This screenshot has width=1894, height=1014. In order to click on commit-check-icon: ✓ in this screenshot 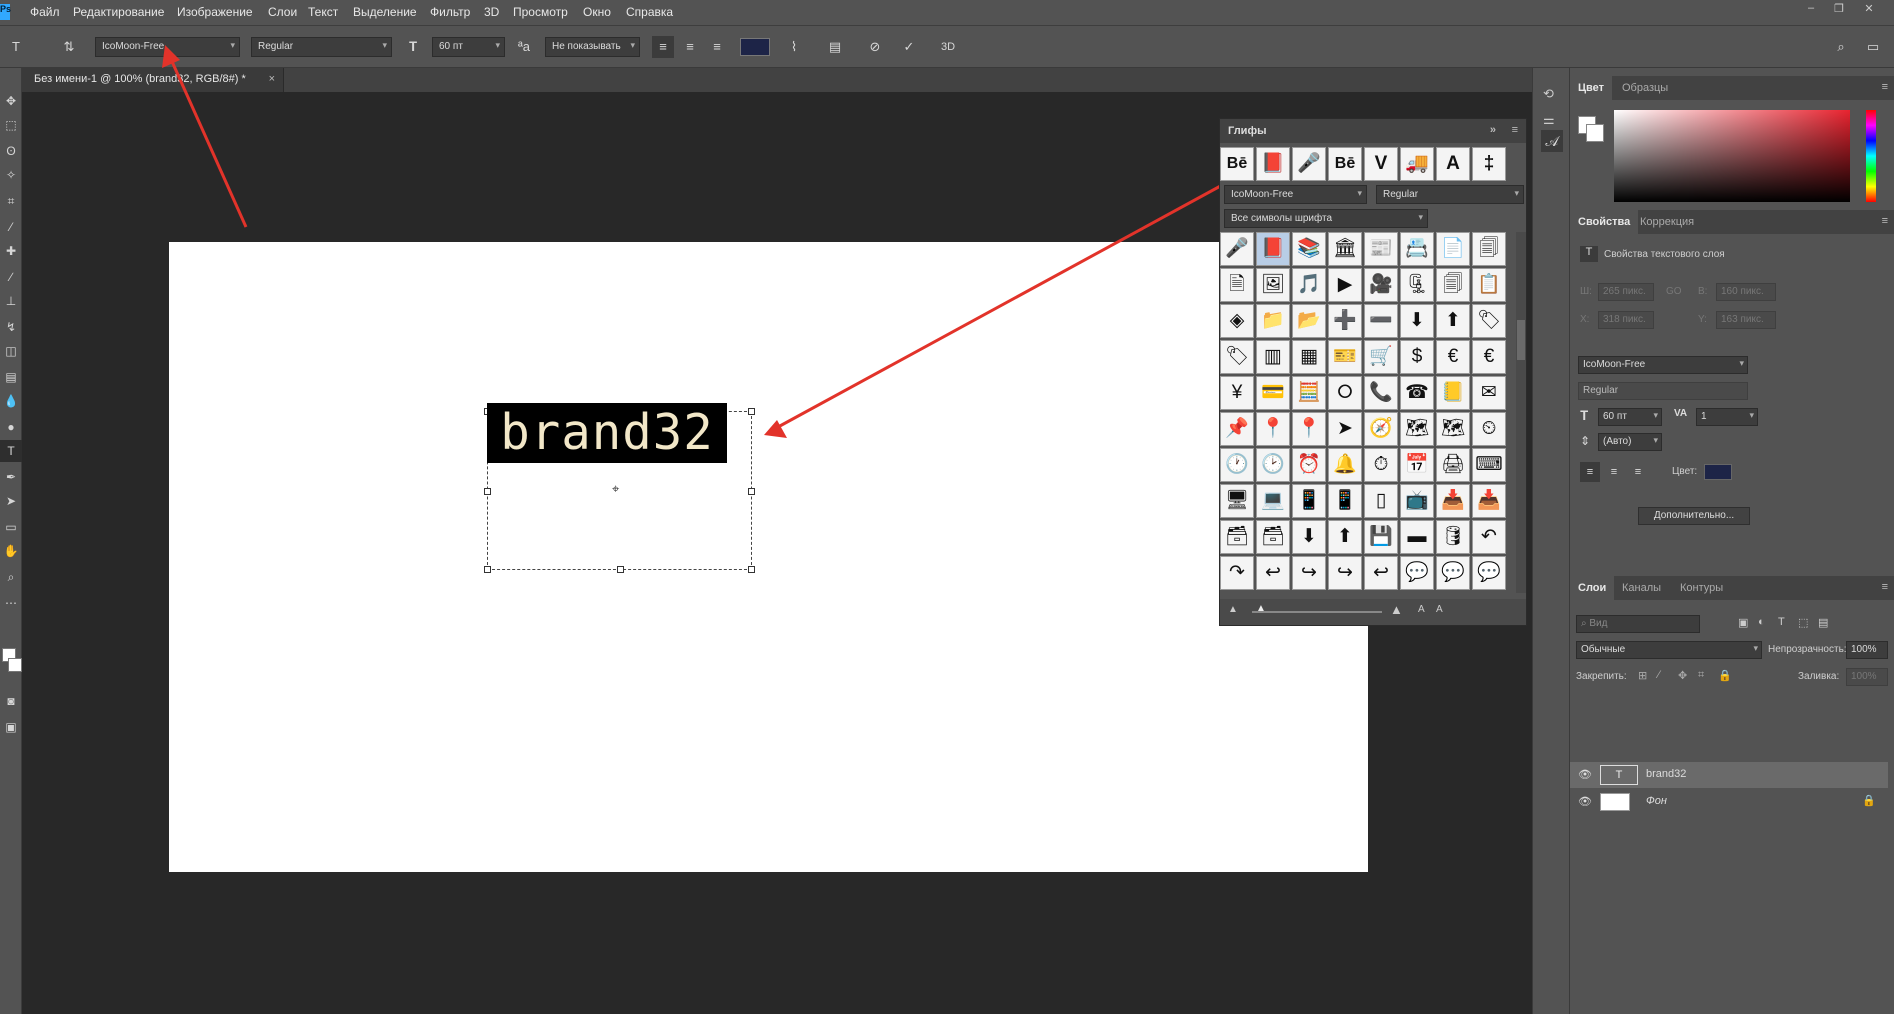, I will do `click(909, 47)`.